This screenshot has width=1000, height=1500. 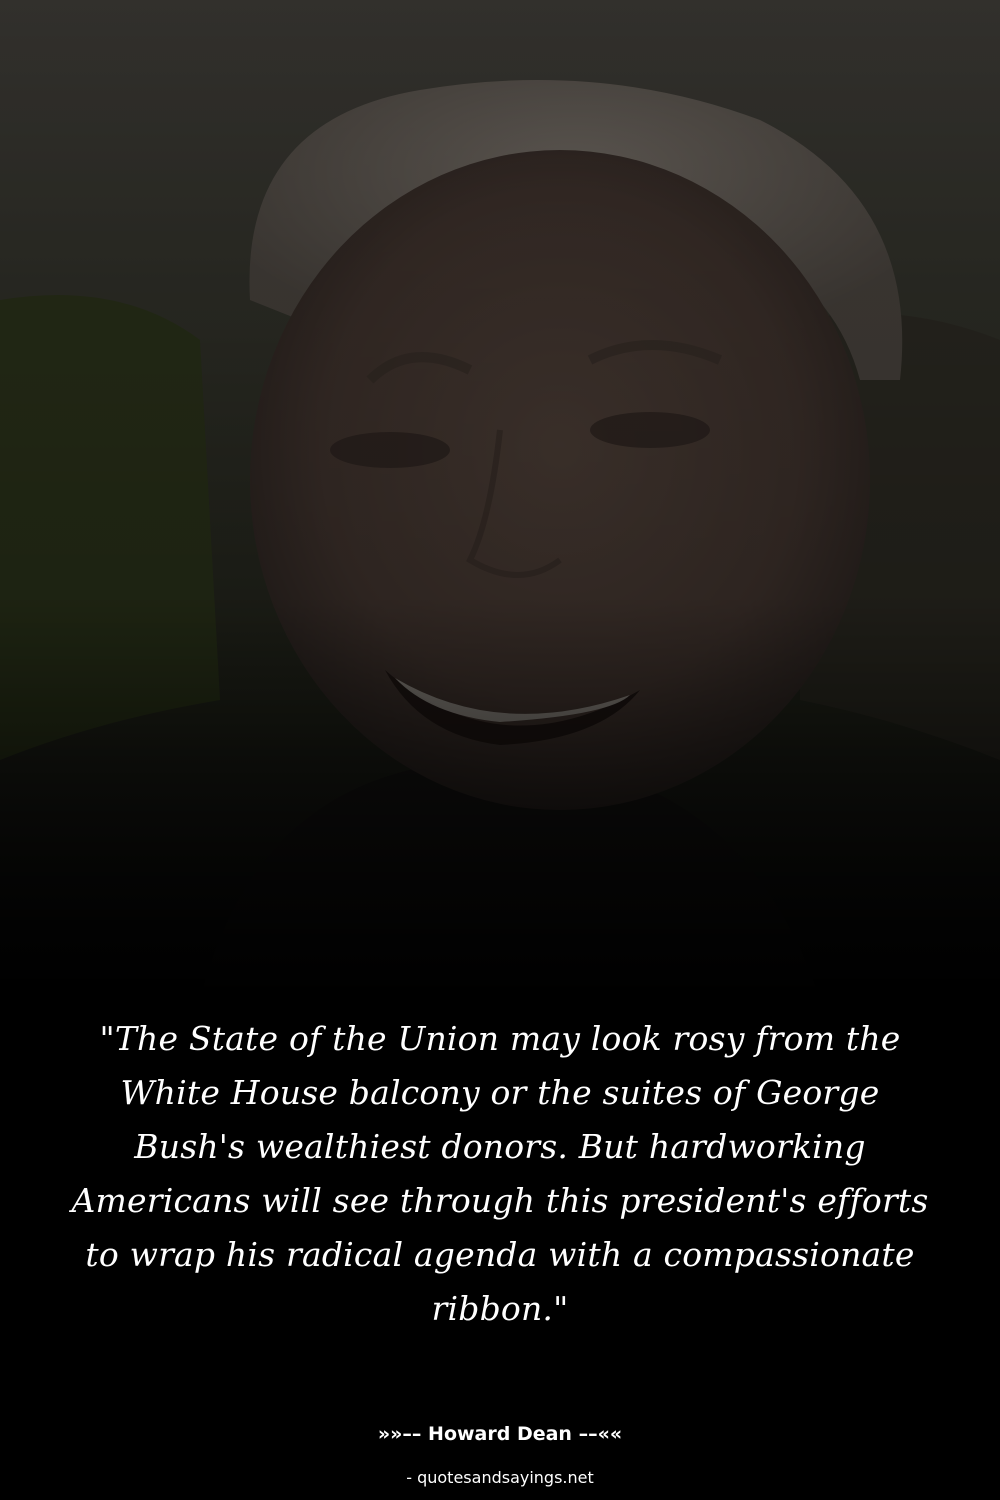 I want to click on author-attribution: »»–– Howard Dean ––««, so click(x=500, y=1434).